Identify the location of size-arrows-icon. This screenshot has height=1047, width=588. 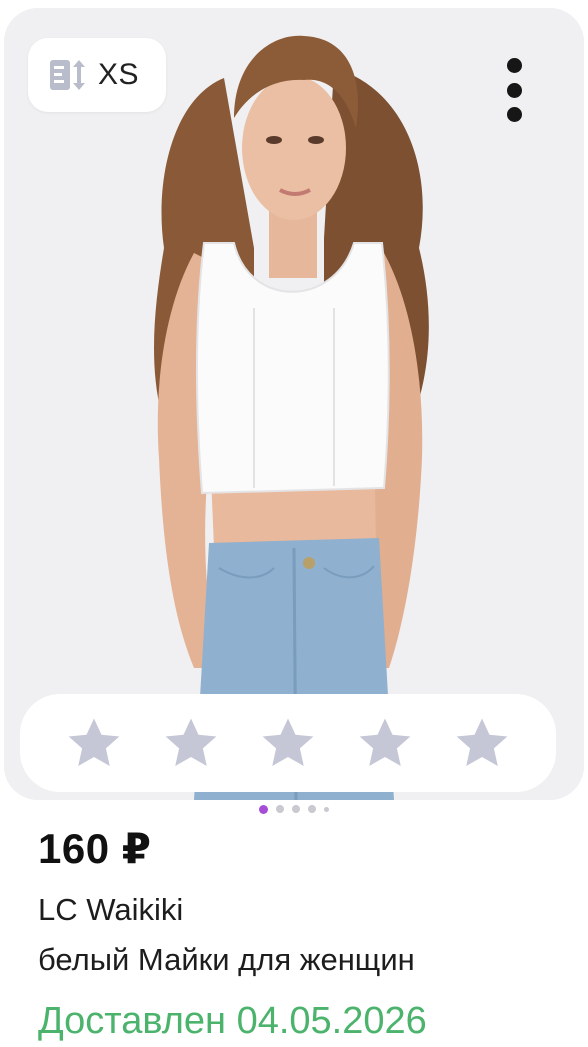
(67, 75).